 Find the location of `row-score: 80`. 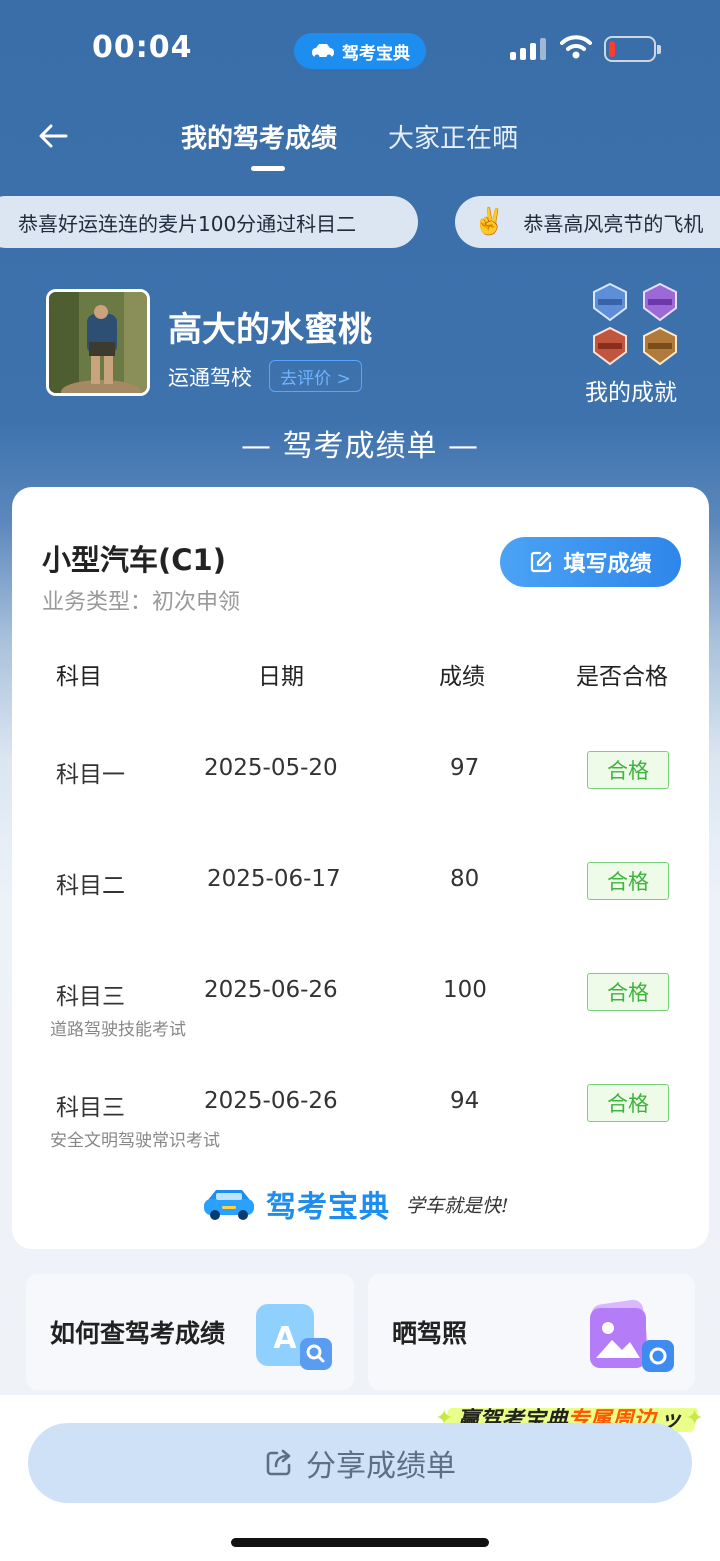

row-score: 80 is located at coordinates (465, 879).